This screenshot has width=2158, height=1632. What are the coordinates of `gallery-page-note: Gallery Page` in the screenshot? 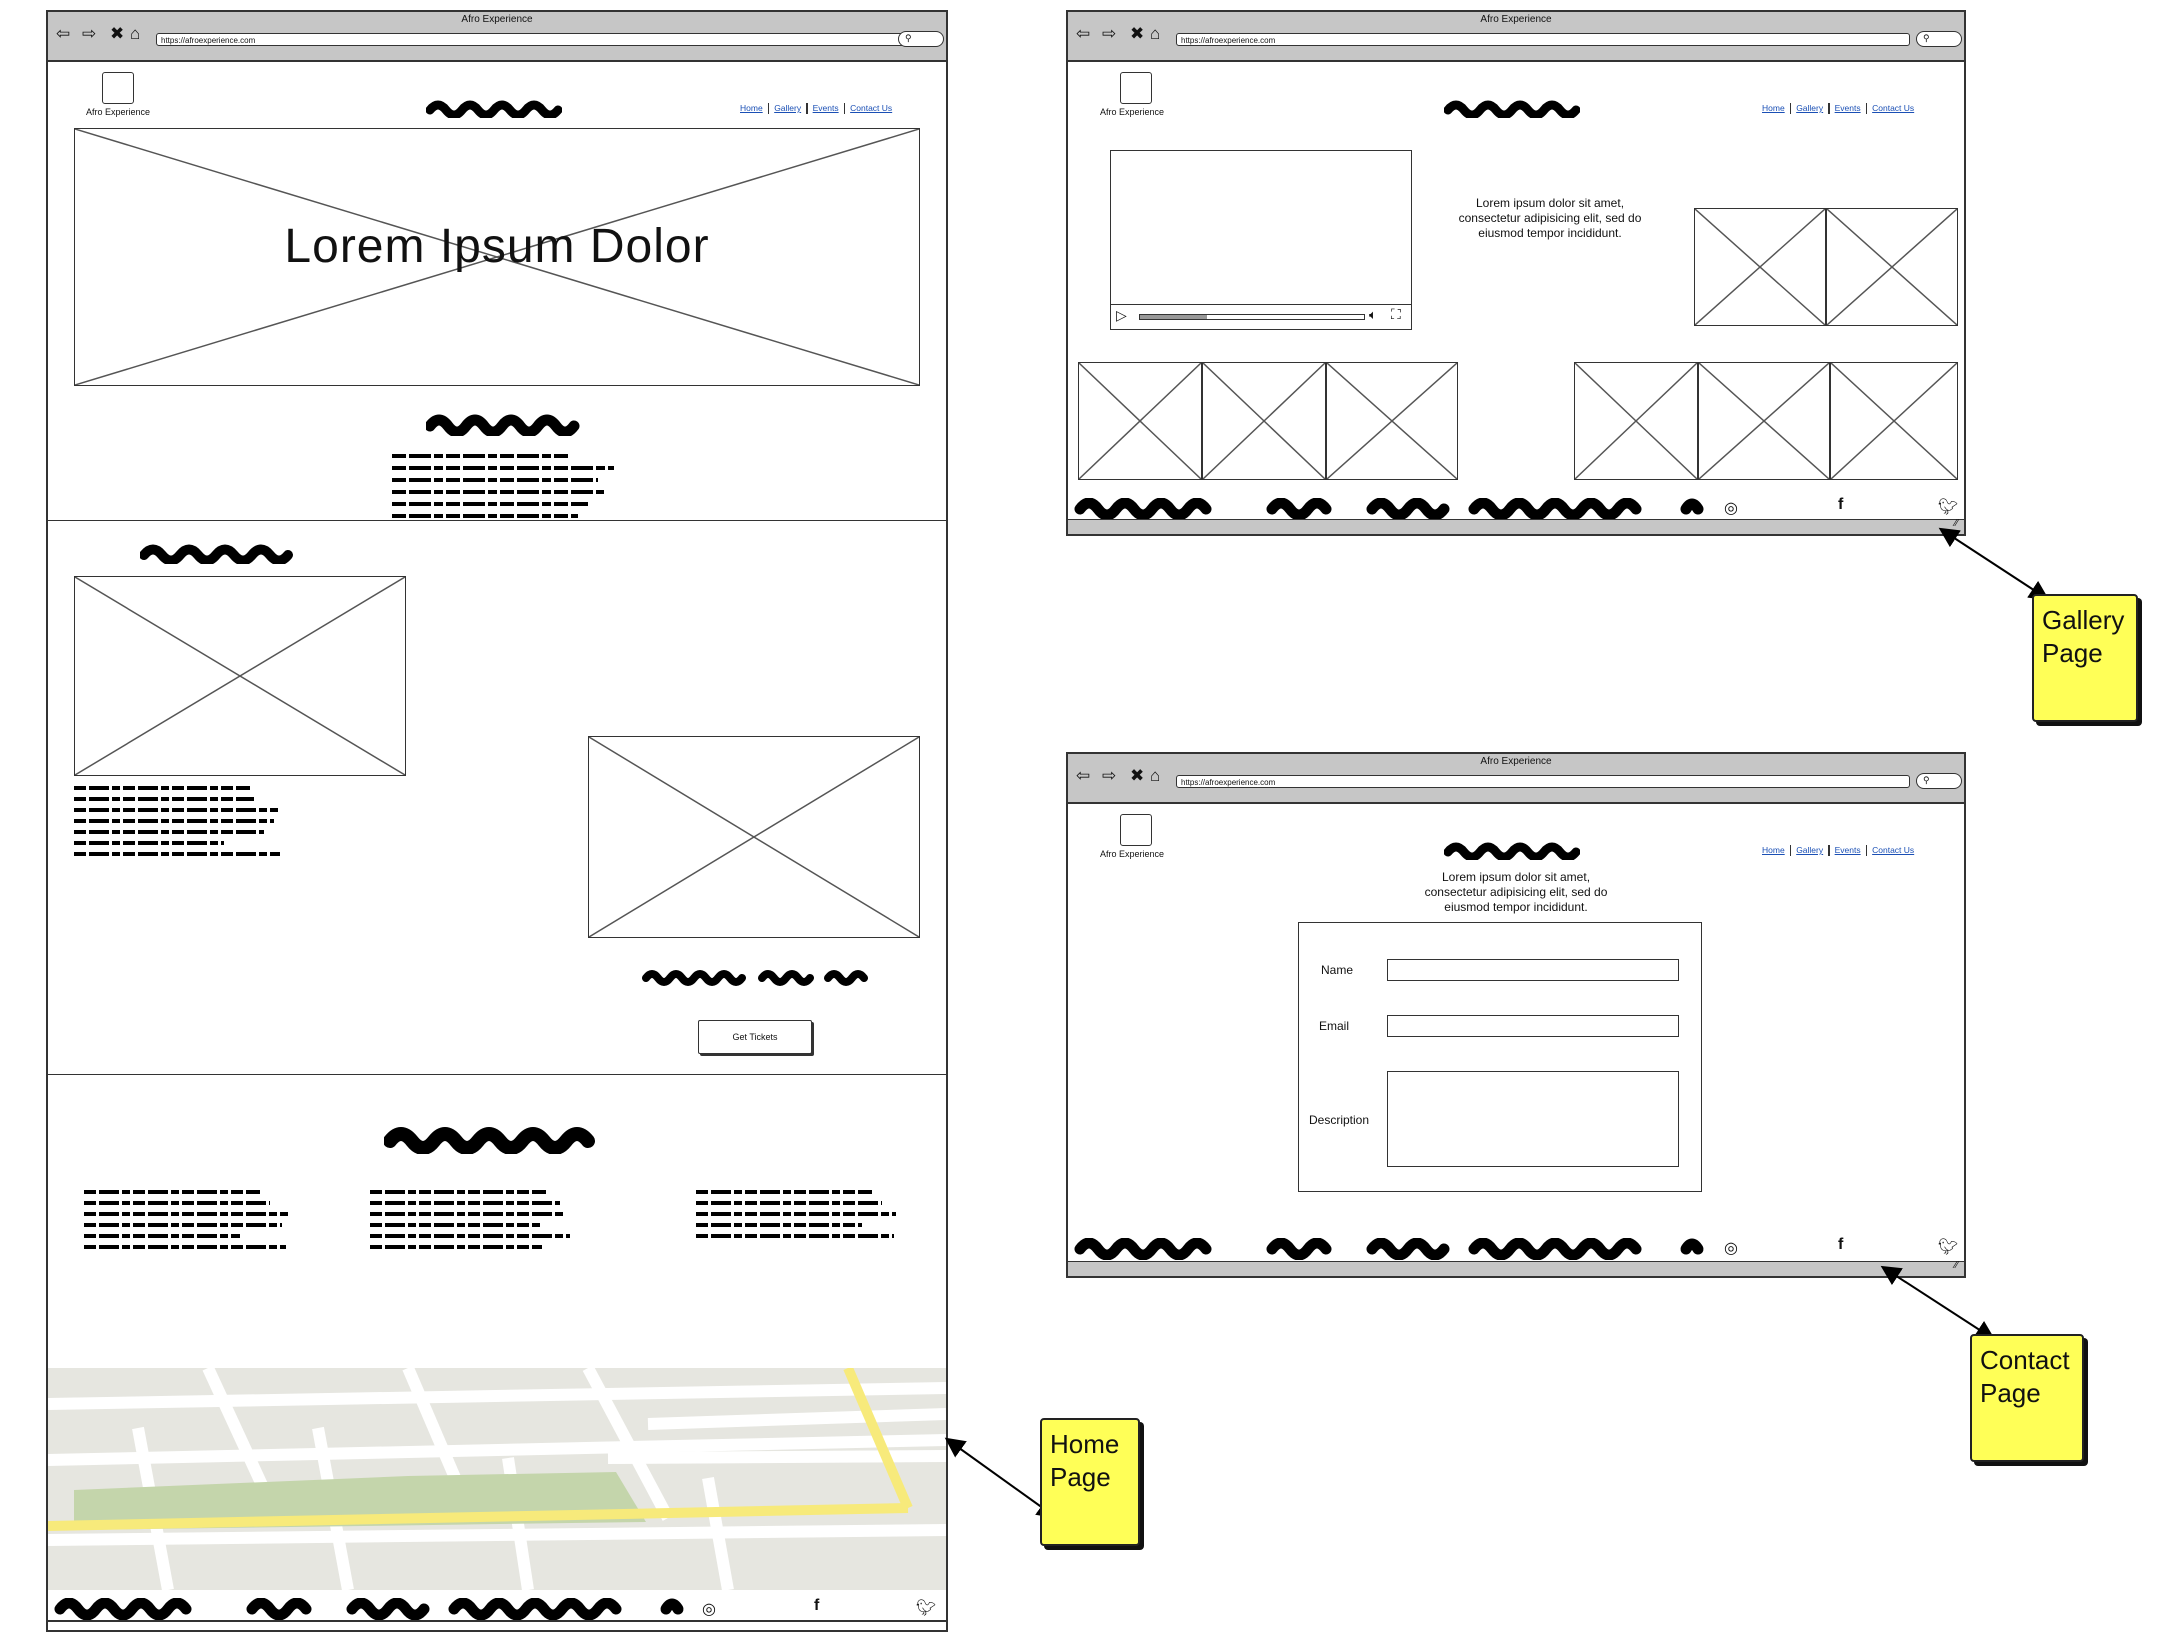 It's located at (2085, 658).